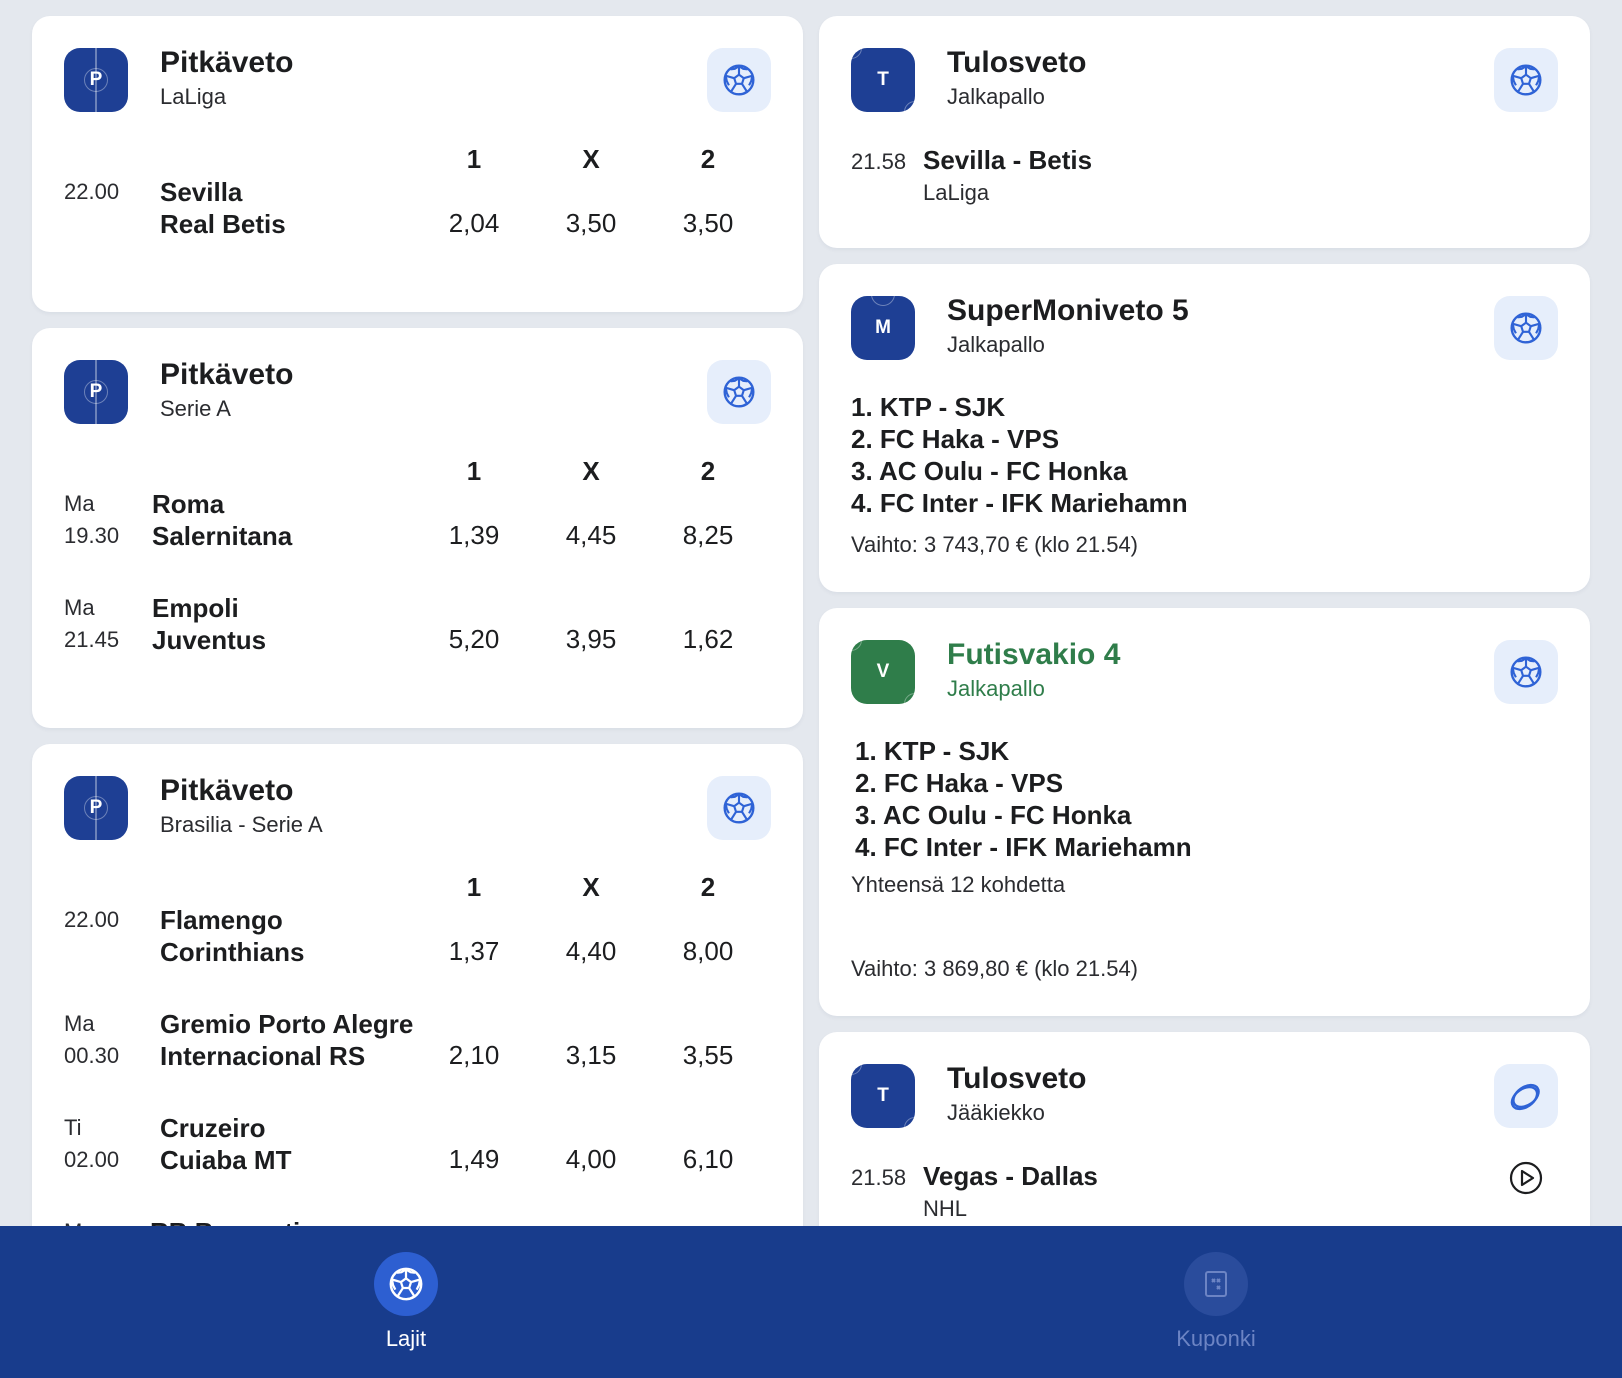  What do you see at coordinates (474, 535) in the screenshot?
I see `odd-1: 1,39` at bounding box center [474, 535].